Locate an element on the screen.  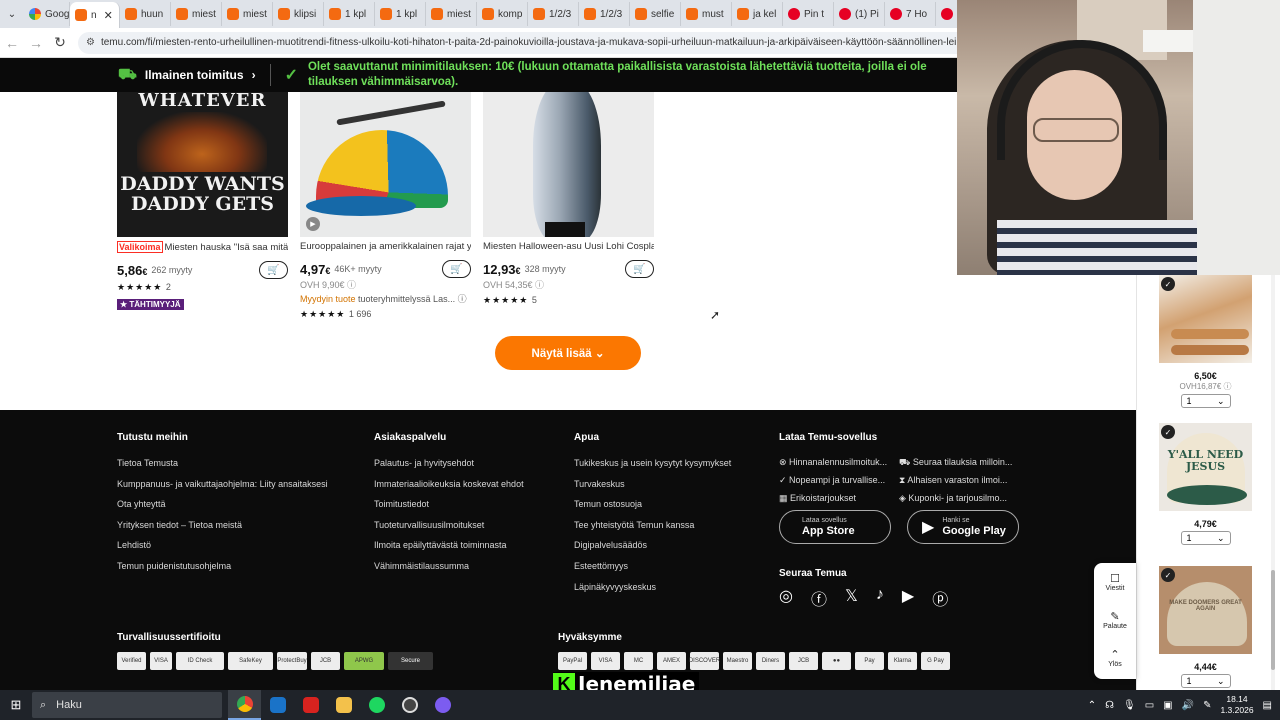
google-play-button: ▶ Hanki se Google Play is located at coordinates (963, 527).